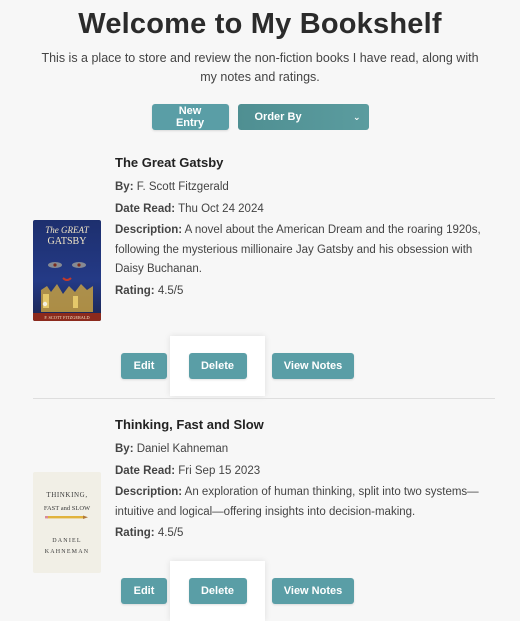  I want to click on gatsby-cover-image: The GREAT GATSBY F. SCOTT FITZGERALD, so click(67, 270).